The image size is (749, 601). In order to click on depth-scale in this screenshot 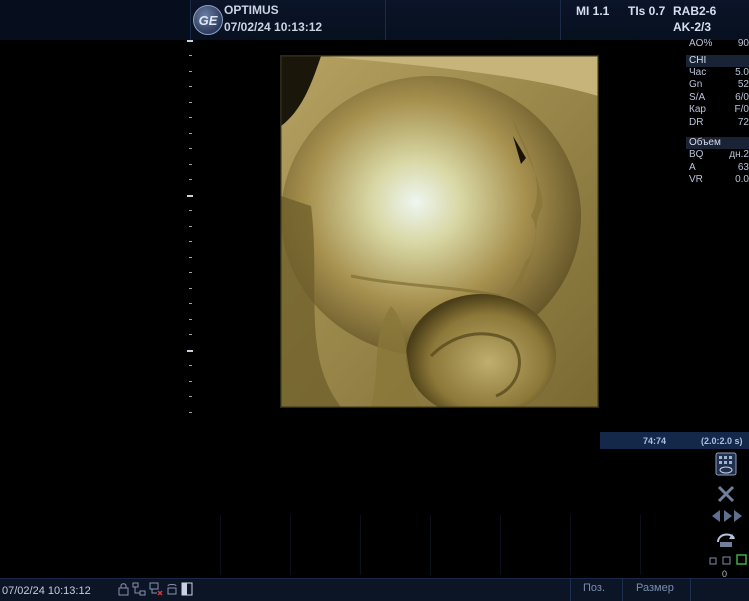, I will do `click(190, 230)`.